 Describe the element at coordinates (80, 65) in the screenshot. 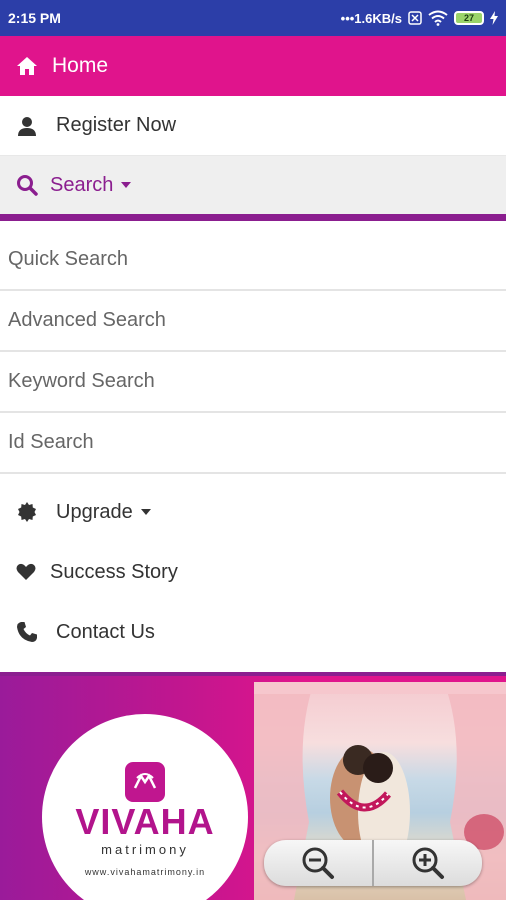

I see `menu-label-home: Home` at that location.